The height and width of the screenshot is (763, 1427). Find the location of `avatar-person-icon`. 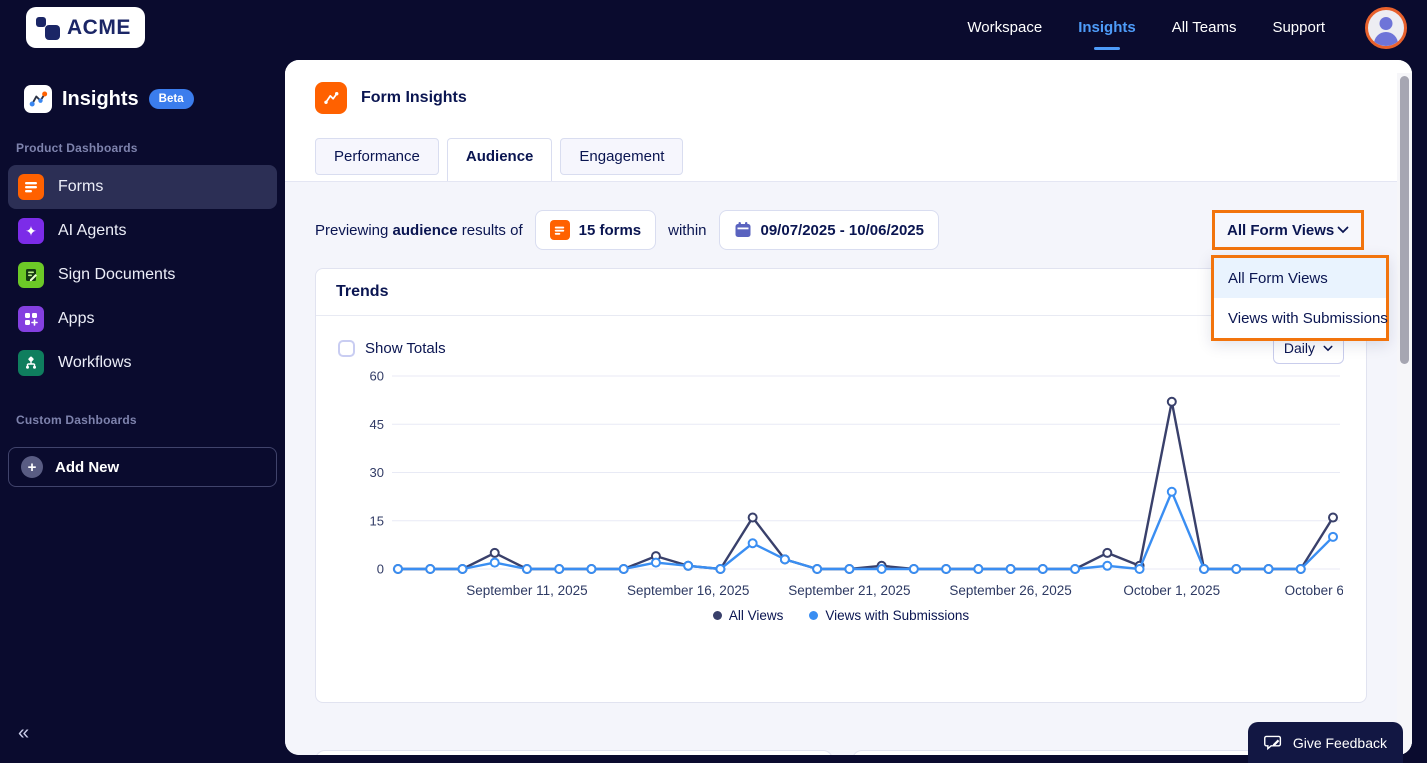

avatar-person-icon is located at coordinates (1386, 23).